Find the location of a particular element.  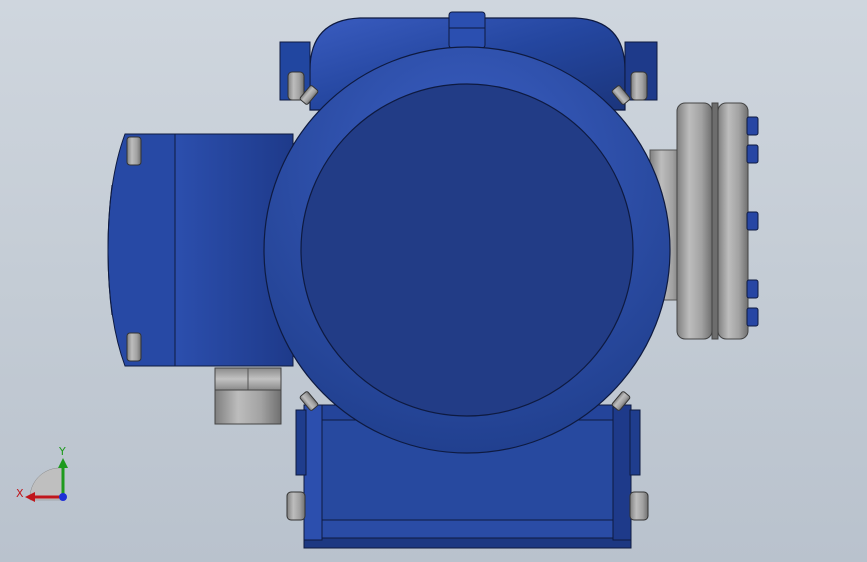

y-axis-arrow is located at coordinates (63, 463).